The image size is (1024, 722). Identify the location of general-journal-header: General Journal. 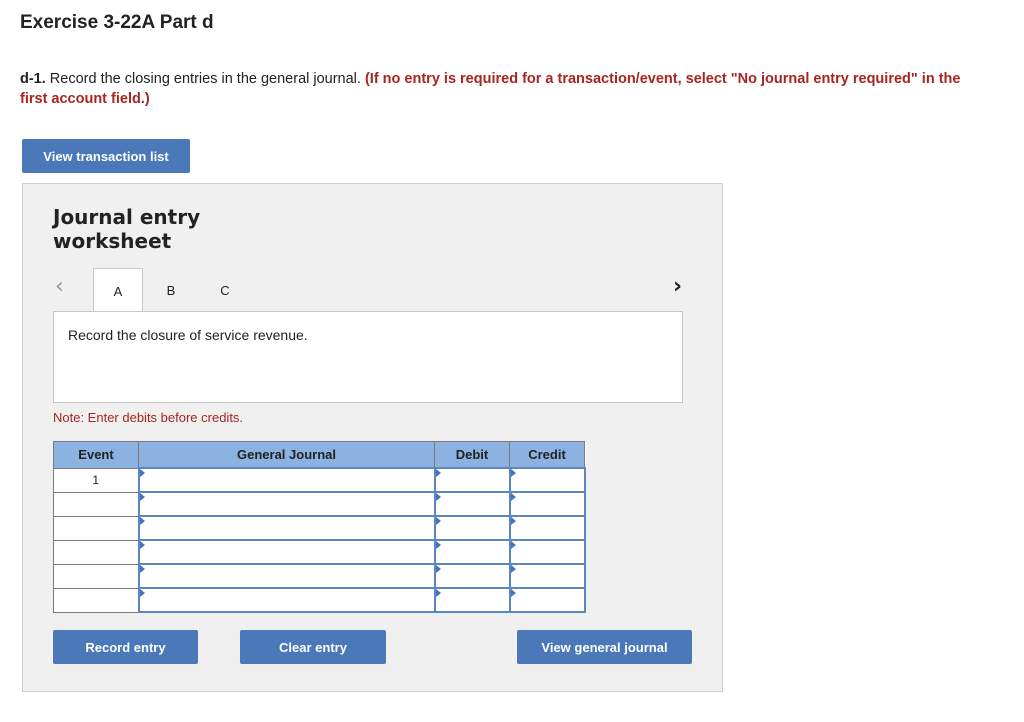
(286, 455).